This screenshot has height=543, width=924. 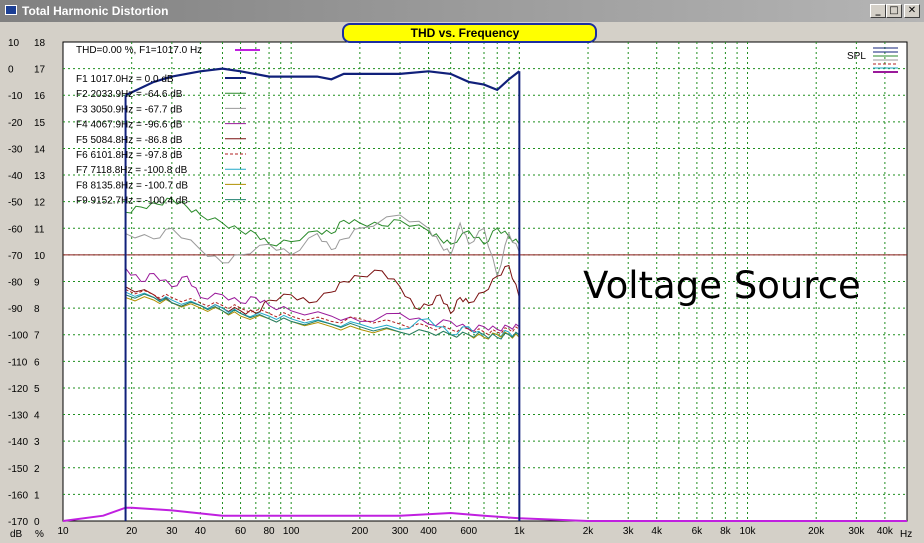 I want to click on x-tick-label: 60, so click(x=241, y=531).